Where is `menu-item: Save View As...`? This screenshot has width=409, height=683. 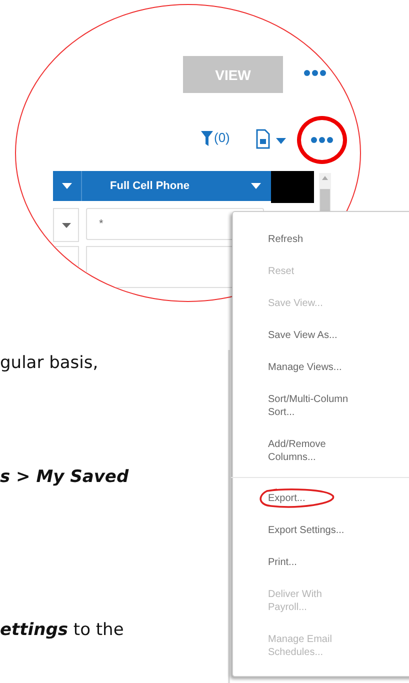
menu-item: Save View As... is located at coordinates (321, 335).